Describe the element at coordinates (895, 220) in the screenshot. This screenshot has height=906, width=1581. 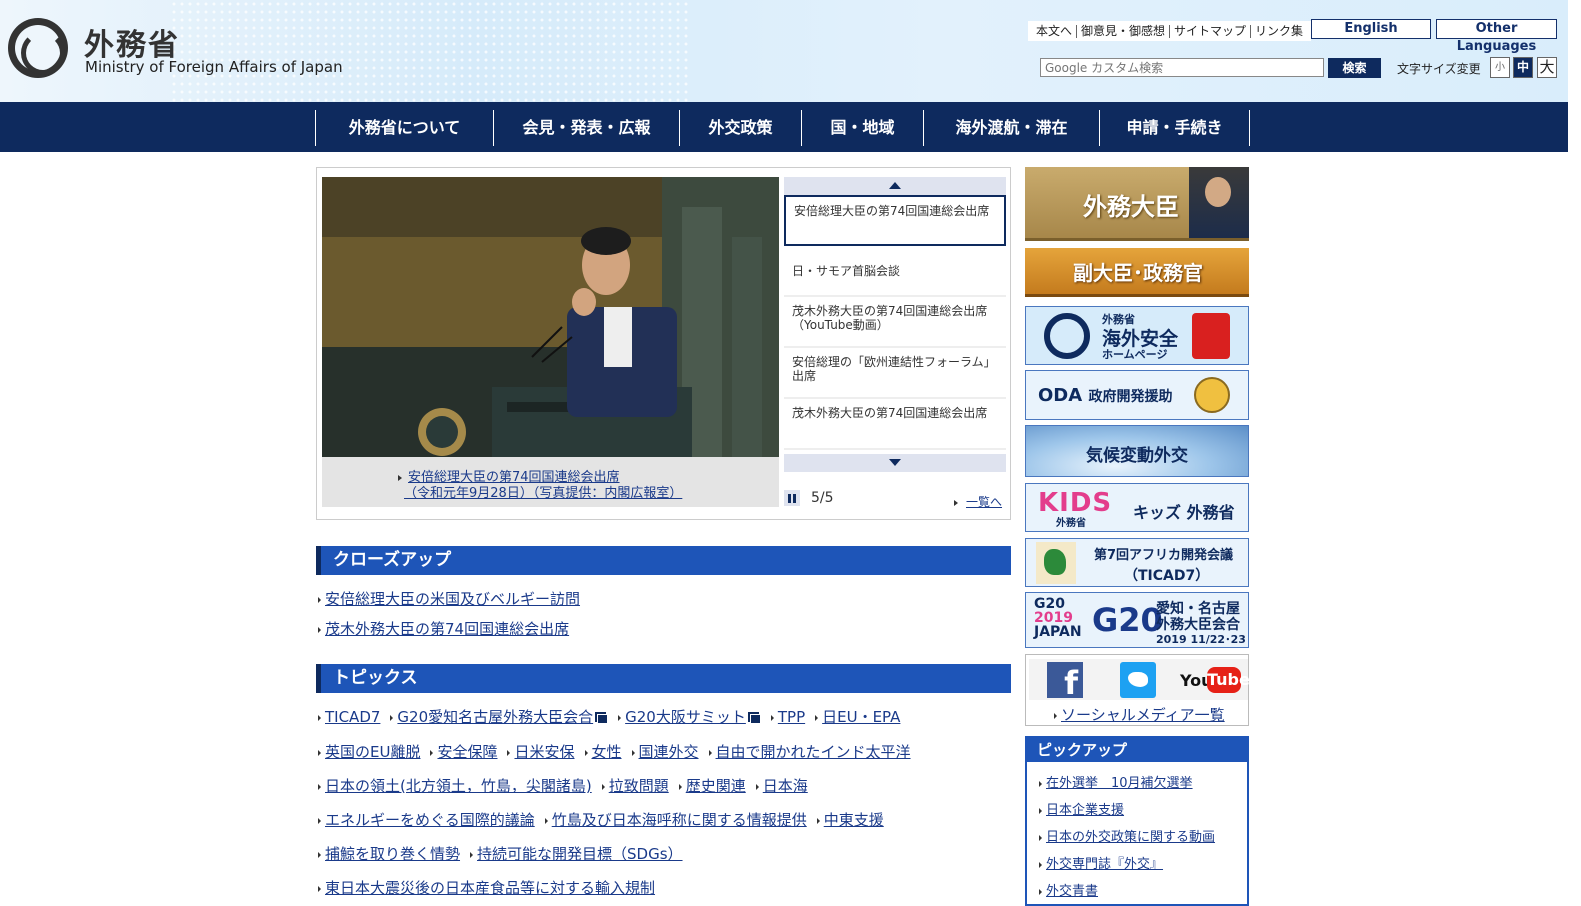
I see `slide-item: 安倍総理大臣の第74回国連総会出席` at that location.